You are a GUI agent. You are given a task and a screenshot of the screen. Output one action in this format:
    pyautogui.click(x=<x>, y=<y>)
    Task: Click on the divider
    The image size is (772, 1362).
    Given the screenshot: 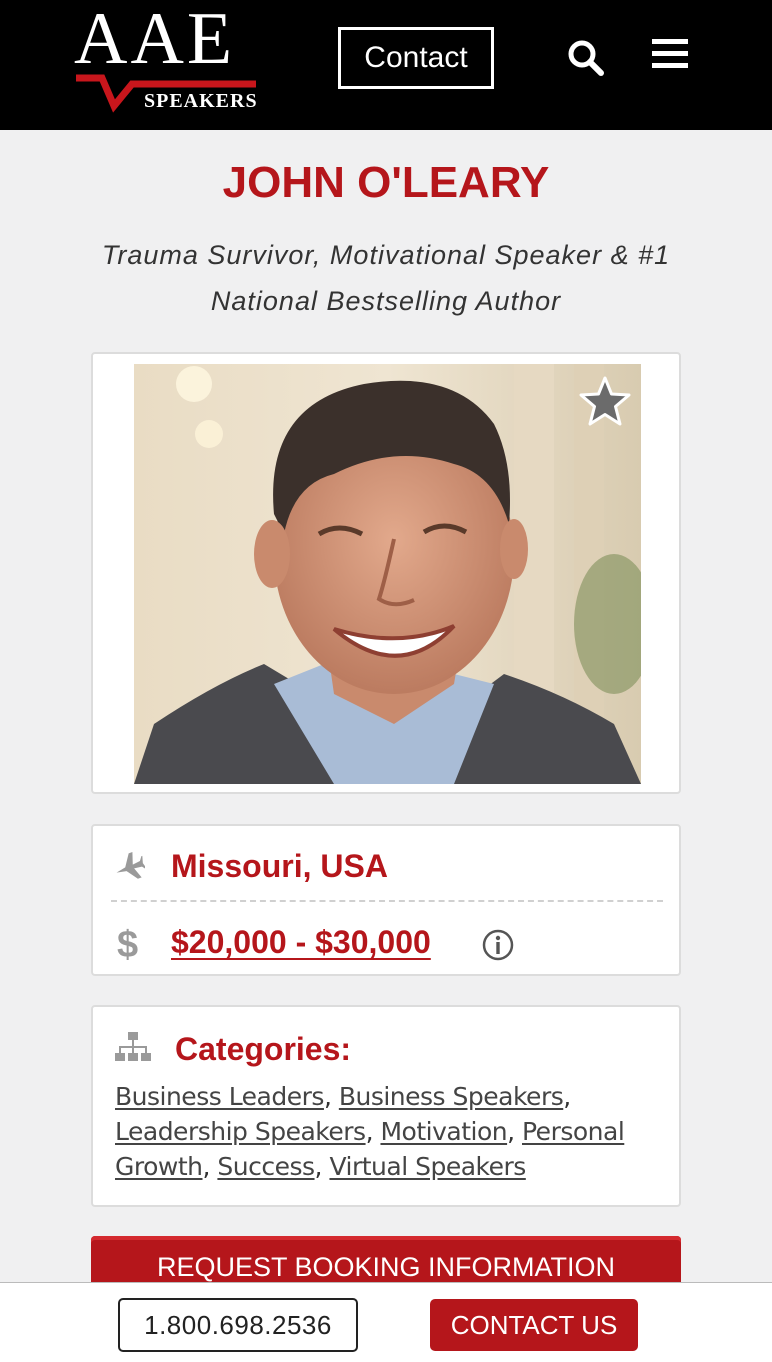 What is the action you would take?
    pyautogui.click(x=387, y=901)
    